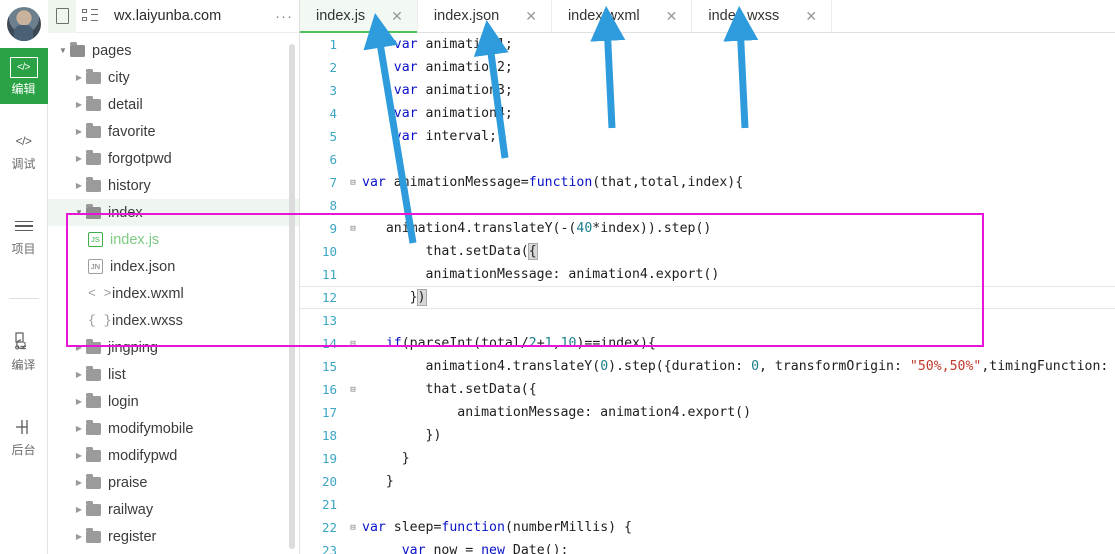 The width and height of the screenshot is (1115, 554). What do you see at coordinates (329, 435) in the screenshot?
I see `line-number: 18` at bounding box center [329, 435].